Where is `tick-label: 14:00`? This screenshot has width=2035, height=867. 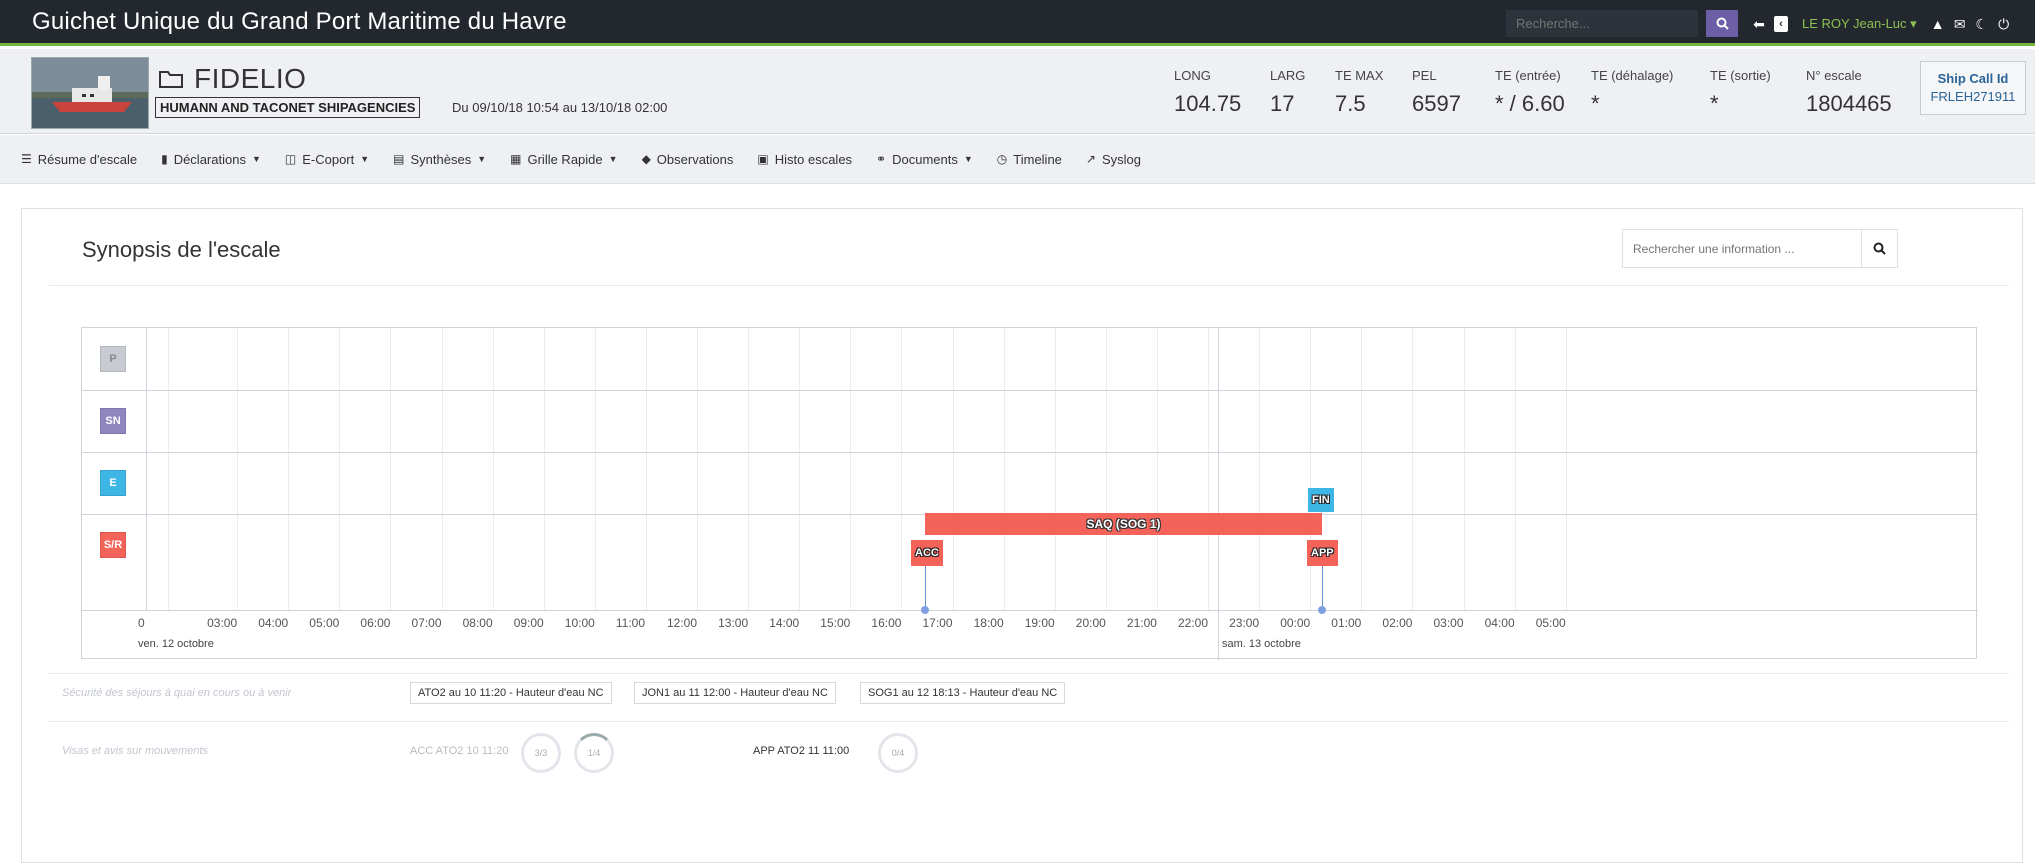 tick-label: 14:00 is located at coordinates (784, 623).